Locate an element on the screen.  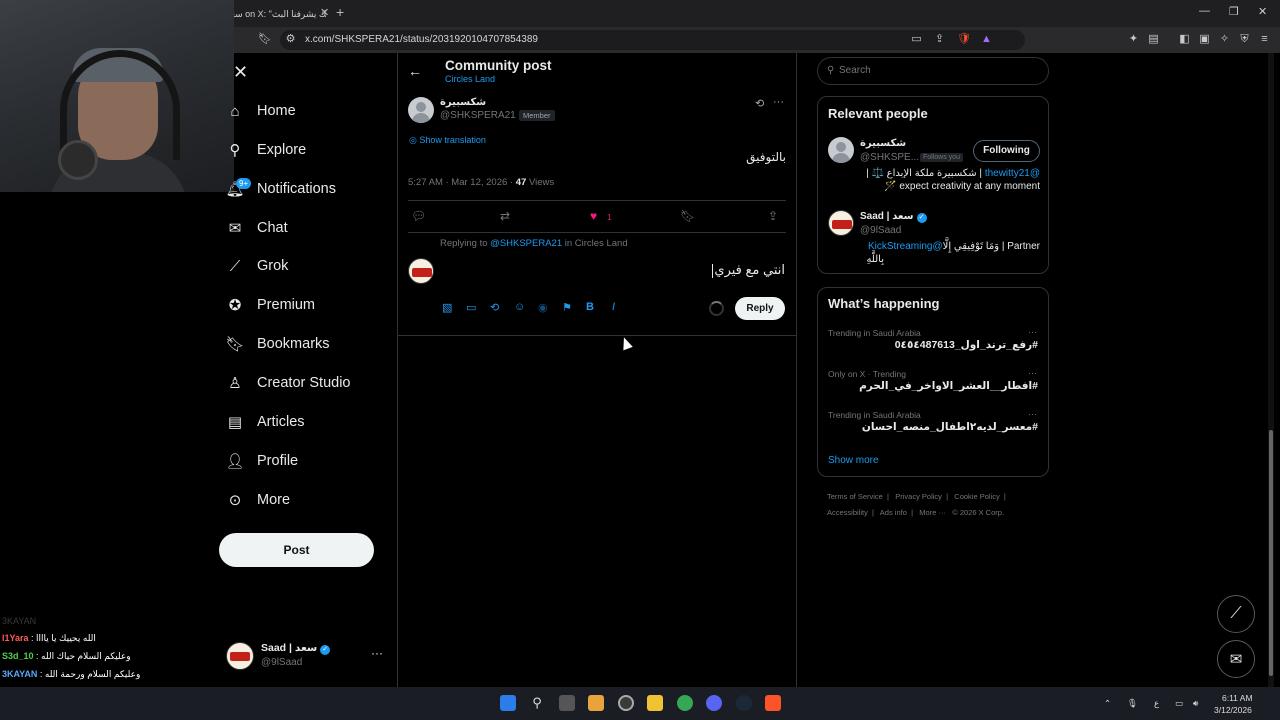
bookmark-icon: 🔖︎ is located at coordinates (687, 216).